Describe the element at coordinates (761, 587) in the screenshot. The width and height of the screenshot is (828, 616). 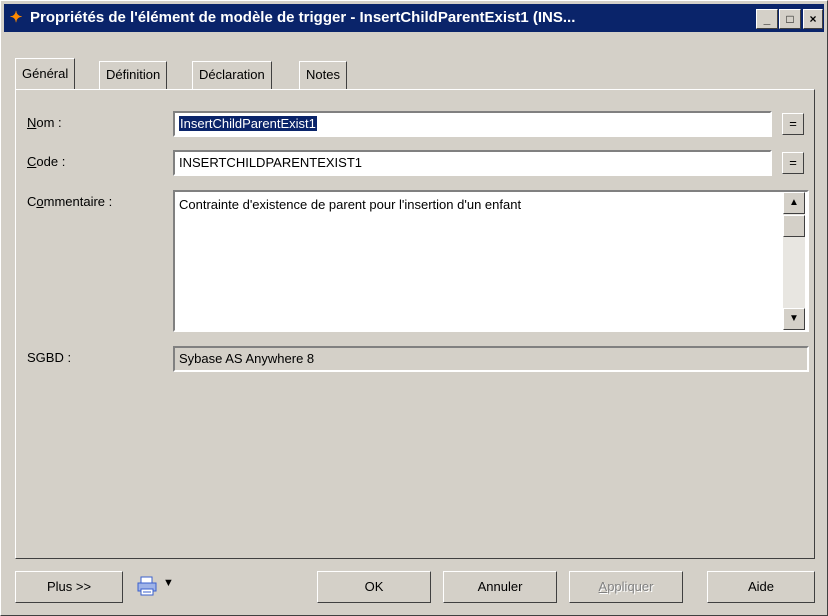
I see `help-button: Aide` at that location.